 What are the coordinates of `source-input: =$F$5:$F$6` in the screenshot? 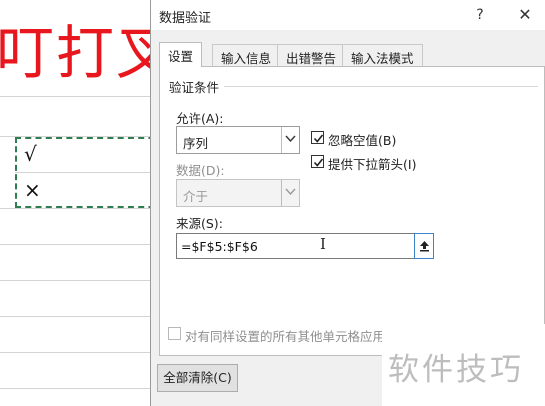 It's located at (305, 246).